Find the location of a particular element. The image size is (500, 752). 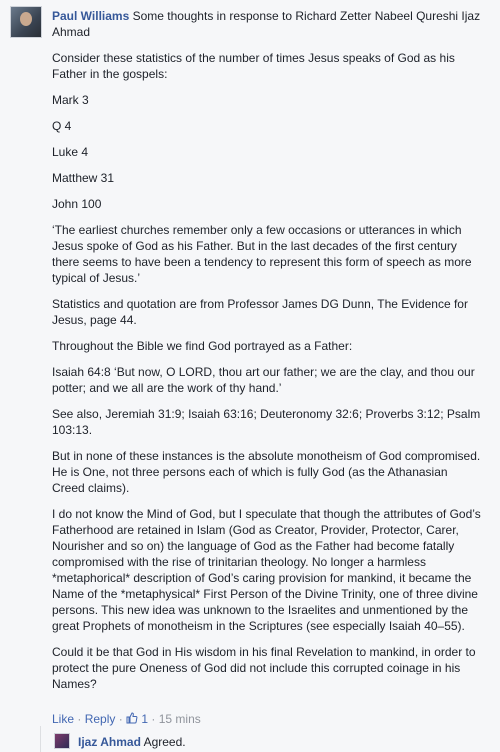

reply-body: Ijaz Ahmad Agreed. is located at coordinates (132, 742).